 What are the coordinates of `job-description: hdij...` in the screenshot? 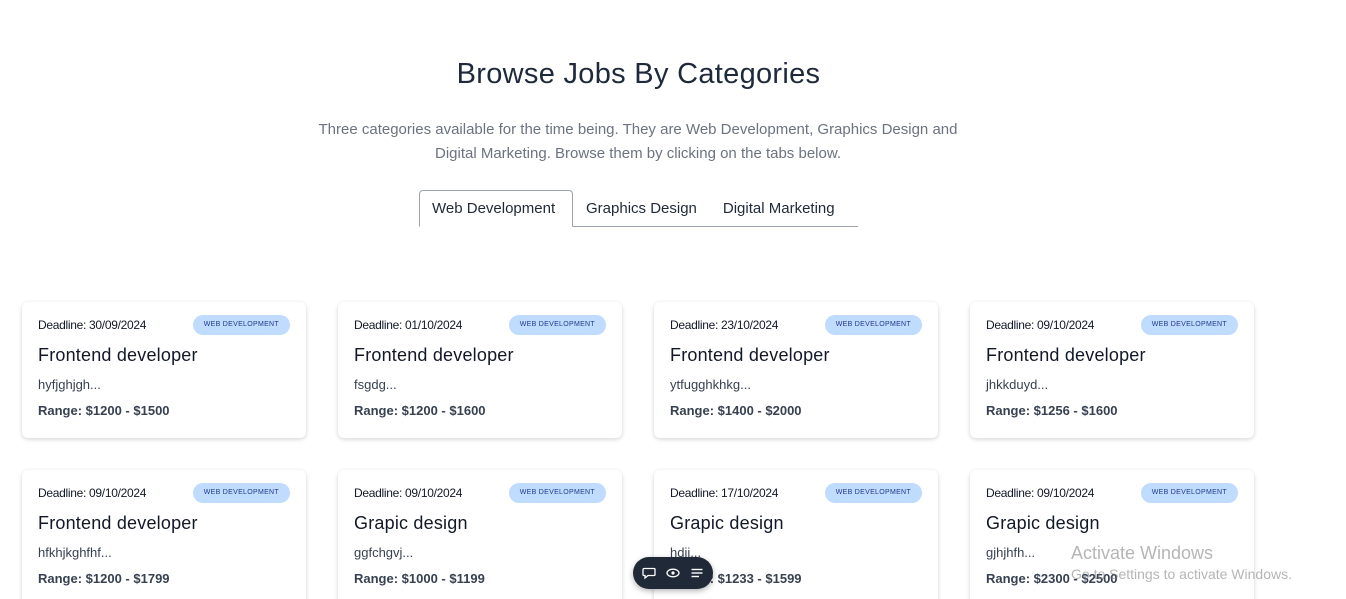 It's located at (686, 552).